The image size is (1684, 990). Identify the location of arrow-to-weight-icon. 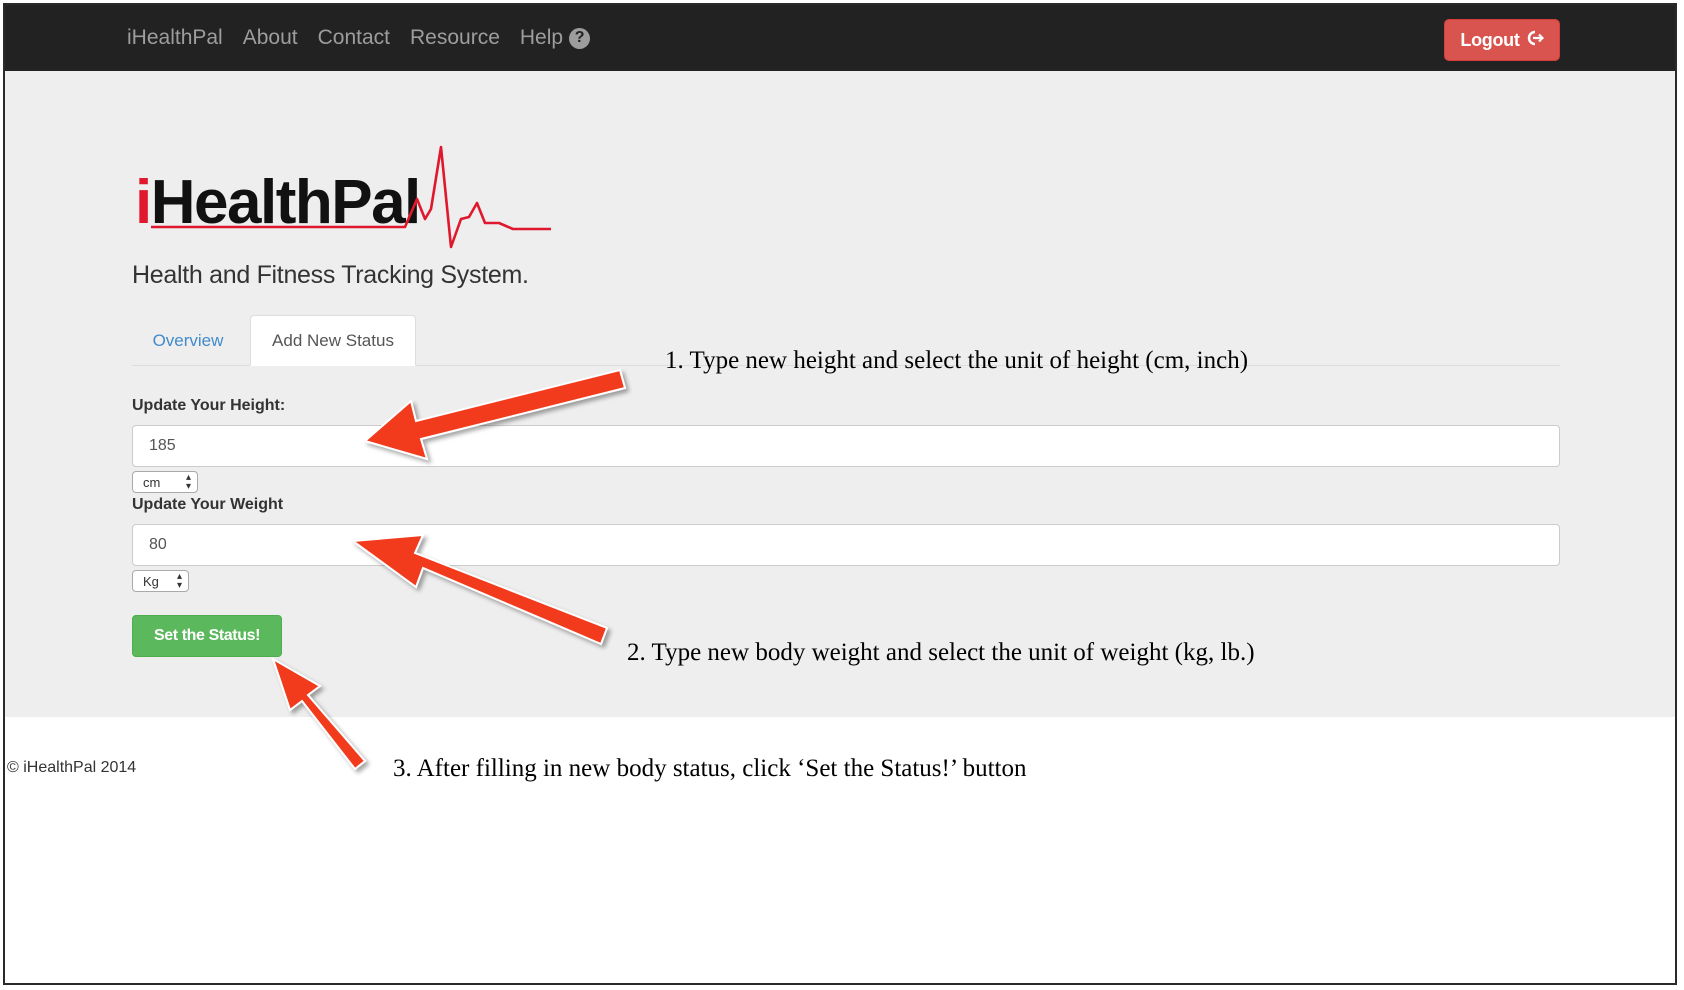
(479, 589).